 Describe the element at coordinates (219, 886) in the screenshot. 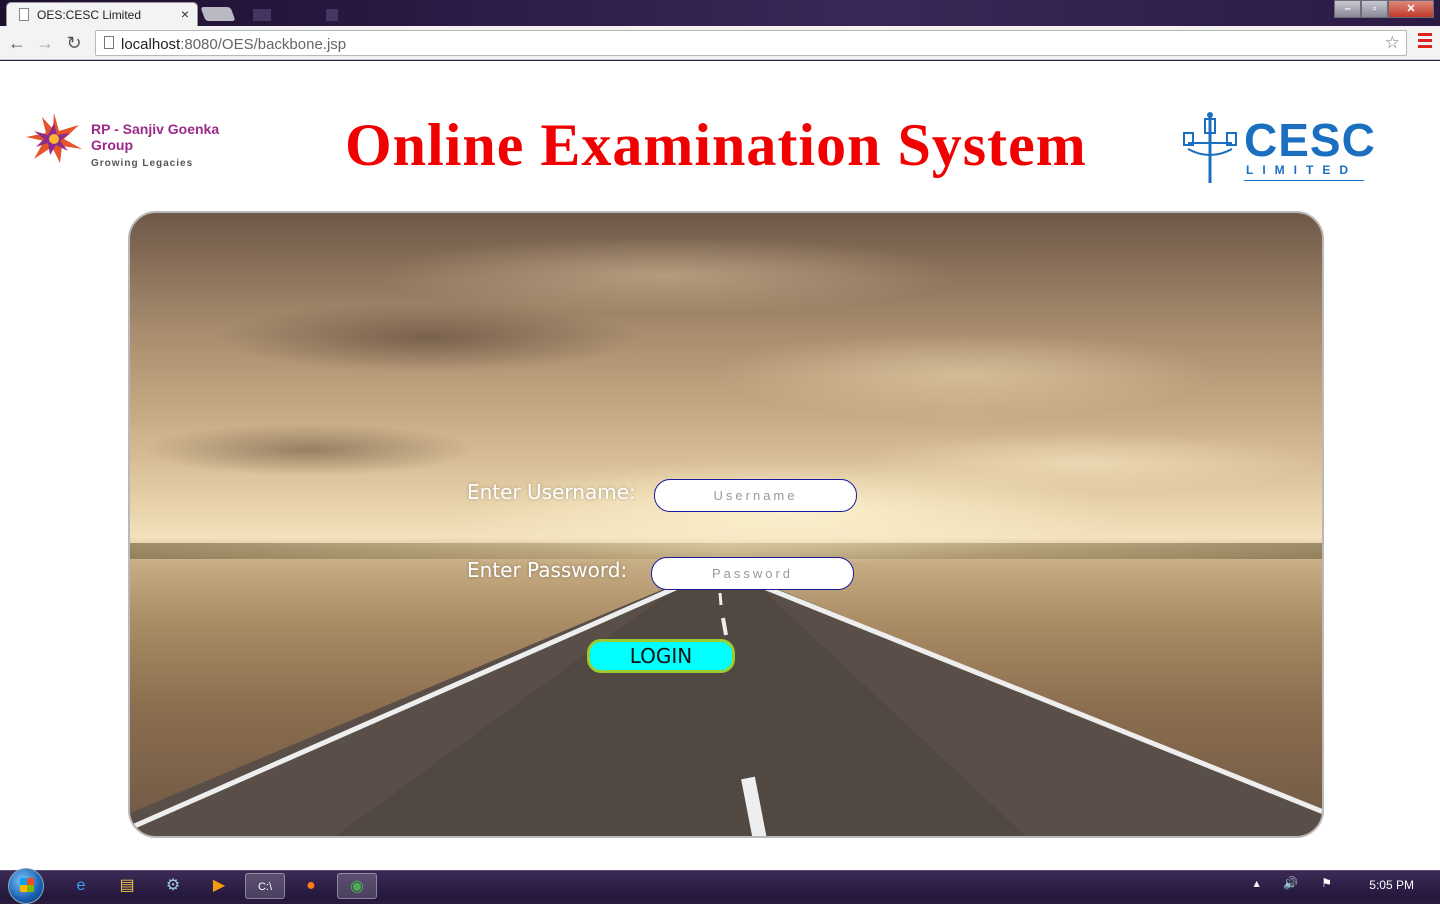

I see `media-player-icon: ▶` at that location.